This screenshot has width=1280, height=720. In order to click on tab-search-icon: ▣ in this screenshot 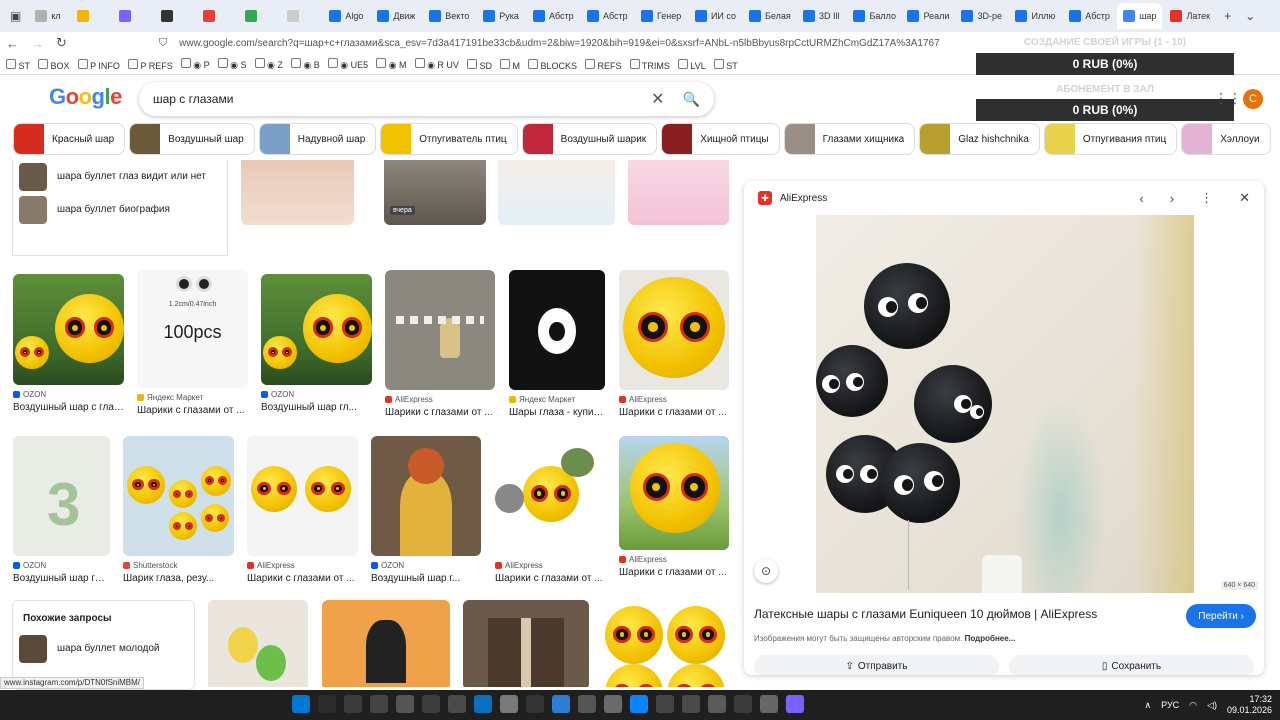, I will do `click(15, 16)`.